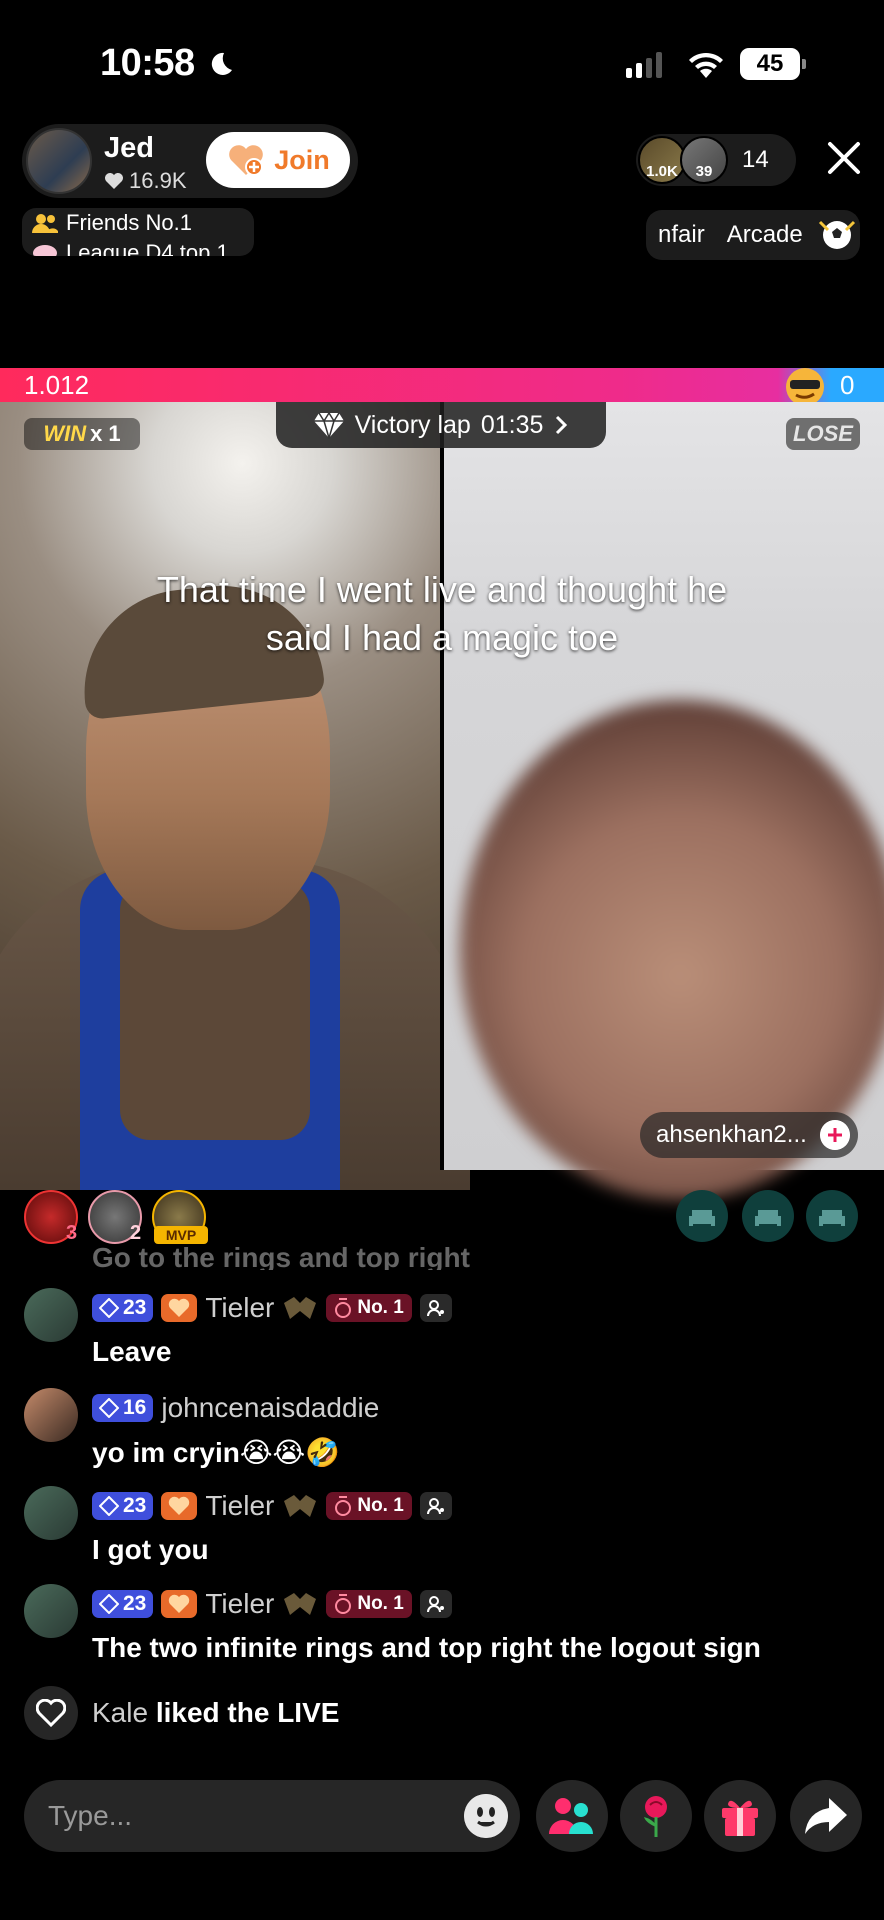  Describe the element at coordinates (302, 159) in the screenshot. I see `join-label: Join` at that location.